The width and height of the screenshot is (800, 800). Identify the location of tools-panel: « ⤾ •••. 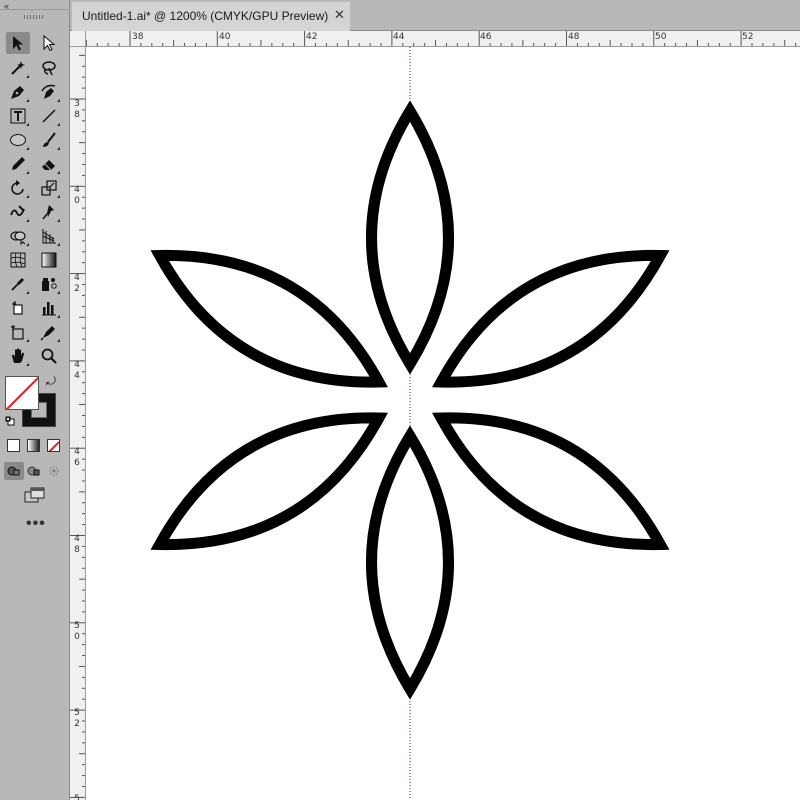
(35, 400).